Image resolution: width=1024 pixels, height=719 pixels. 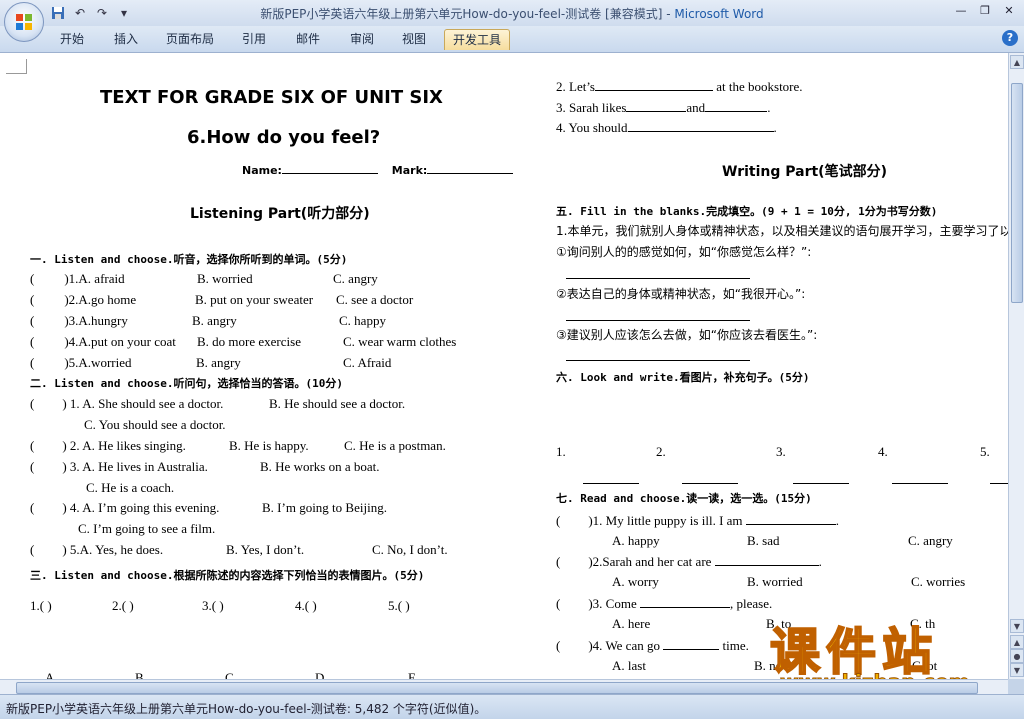 What do you see at coordinates (666, 127) in the screenshot?
I see `fill-item-4: 4. You should.` at bounding box center [666, 127].